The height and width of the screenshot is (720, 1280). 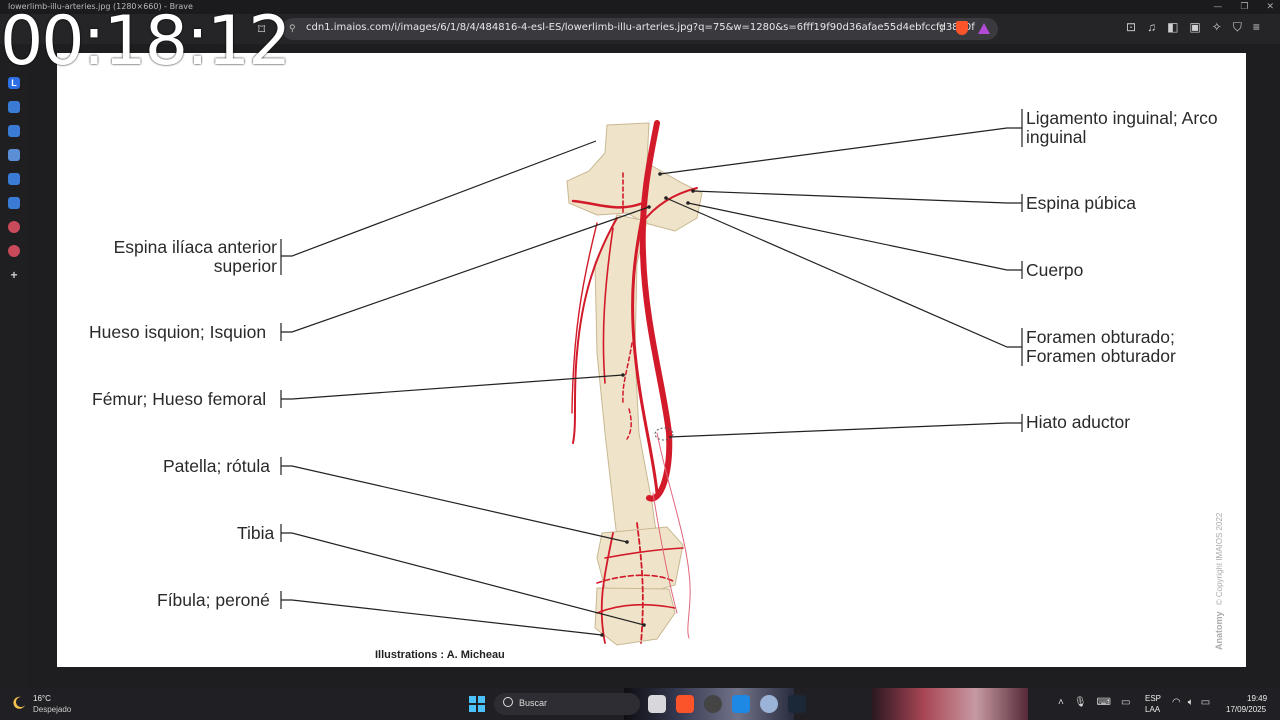 What do you see at coordinates (52, 709) in the screenshot?
I see `weather-description: Despejado` at bounding box center [52, 709].